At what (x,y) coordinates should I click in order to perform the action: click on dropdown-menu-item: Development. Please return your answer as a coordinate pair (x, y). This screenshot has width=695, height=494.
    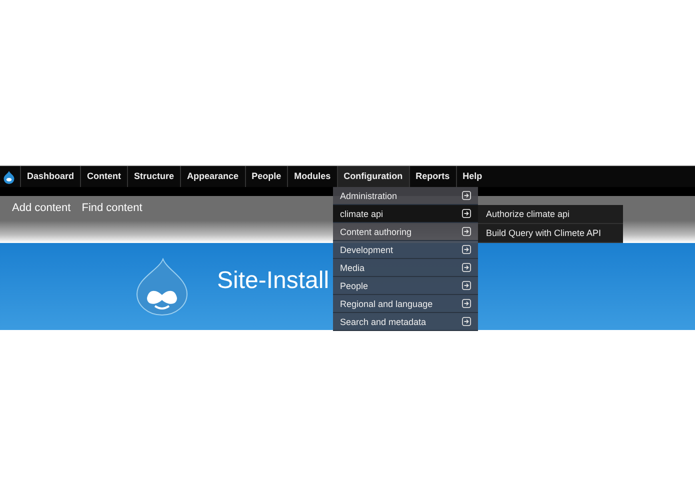
    Looking at the image, I should click on (405, 250).